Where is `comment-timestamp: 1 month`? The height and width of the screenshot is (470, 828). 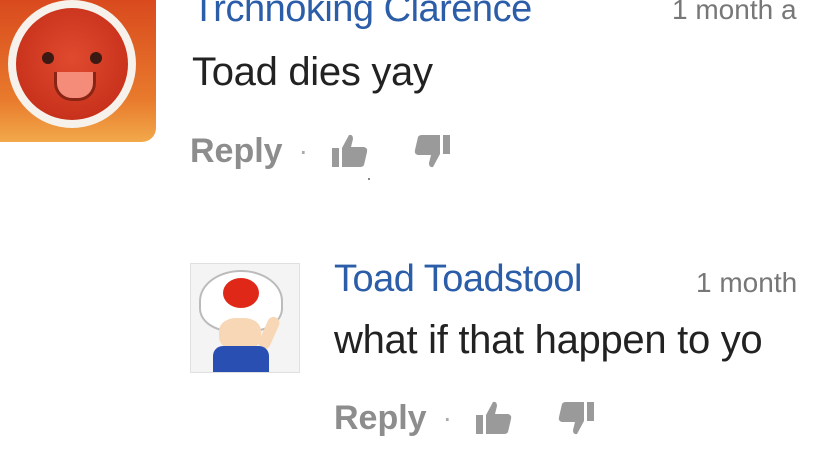
comment-timestamp: 1 month is located at coordinates (746, 283).